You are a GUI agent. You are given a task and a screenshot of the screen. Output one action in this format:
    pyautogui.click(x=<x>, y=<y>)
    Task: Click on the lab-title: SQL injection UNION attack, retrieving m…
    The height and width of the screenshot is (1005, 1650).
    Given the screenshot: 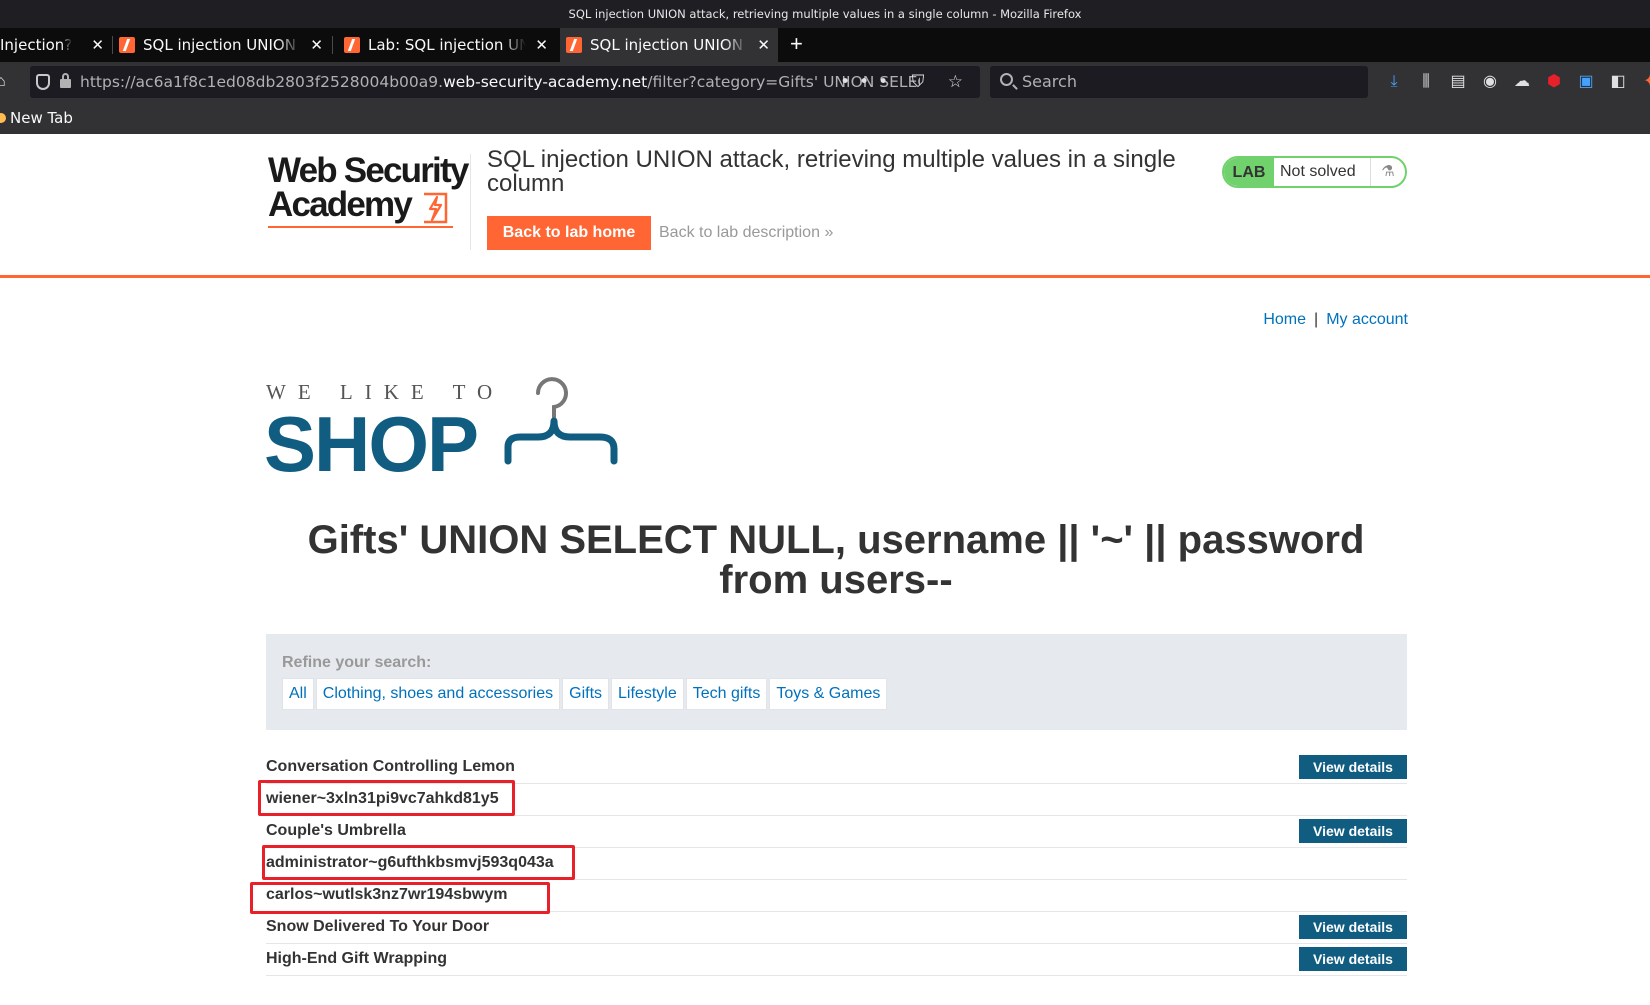 What is the action you would take?
    pyautogui.click(x=831, y=171)
    